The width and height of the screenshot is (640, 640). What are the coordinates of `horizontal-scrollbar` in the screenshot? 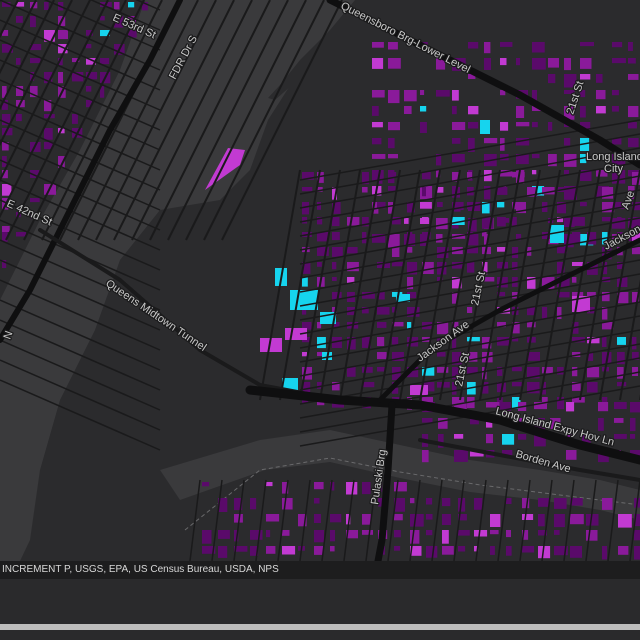 It's located at (320, 627).